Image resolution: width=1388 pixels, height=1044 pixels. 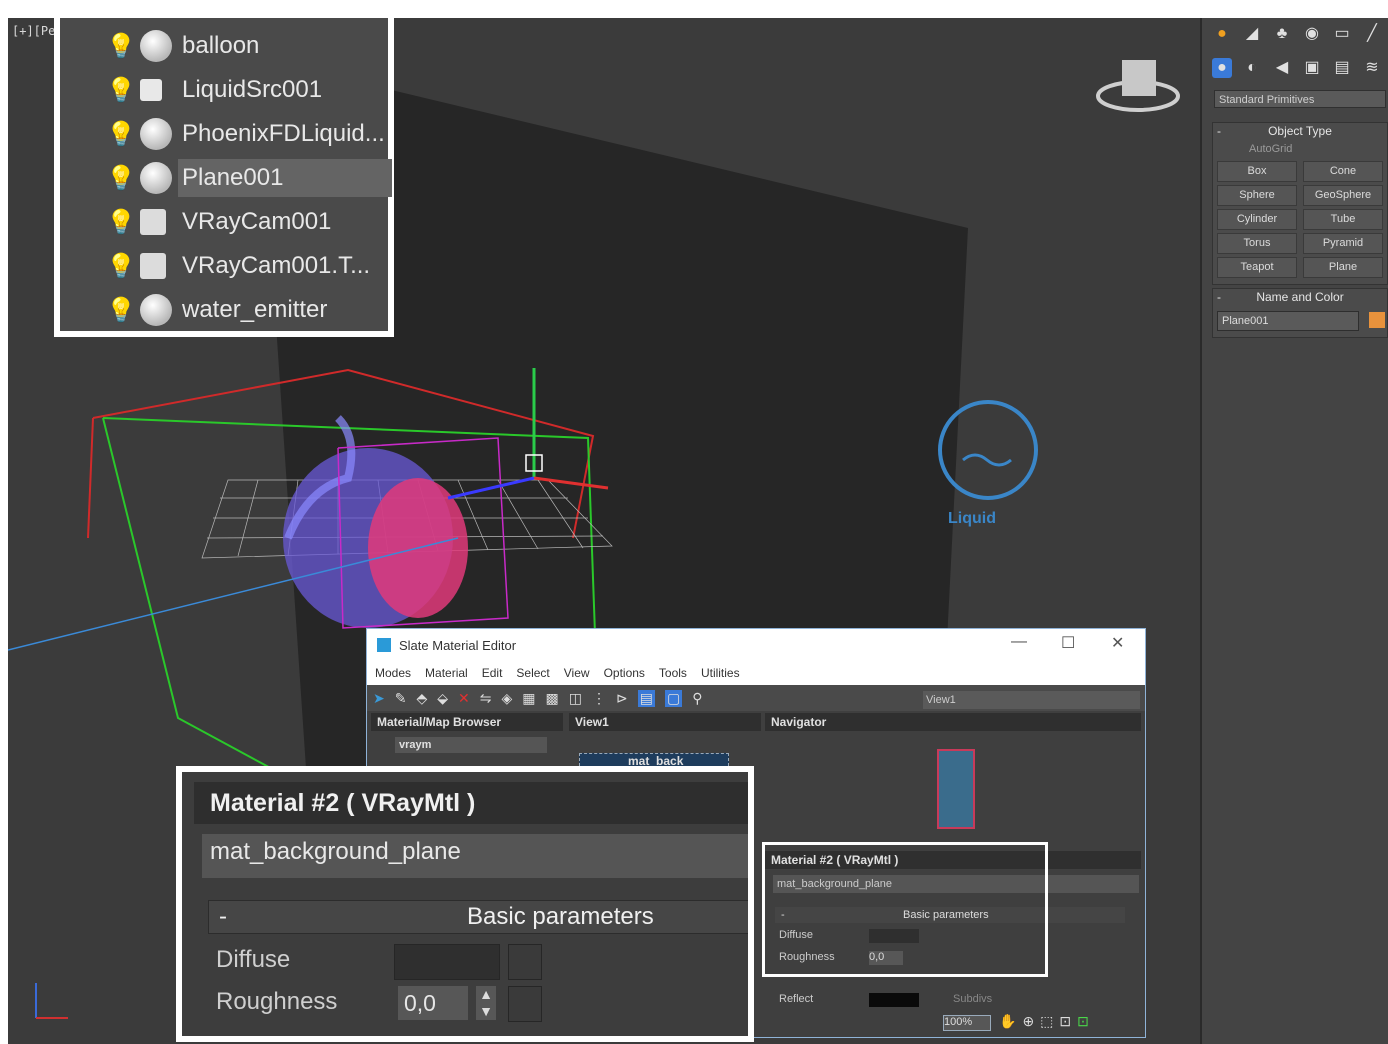 What do you see at coordinates (1342, 68) in the screenshot?
I see `helpers-icon: ▤` at bounding box center [1342, 68].